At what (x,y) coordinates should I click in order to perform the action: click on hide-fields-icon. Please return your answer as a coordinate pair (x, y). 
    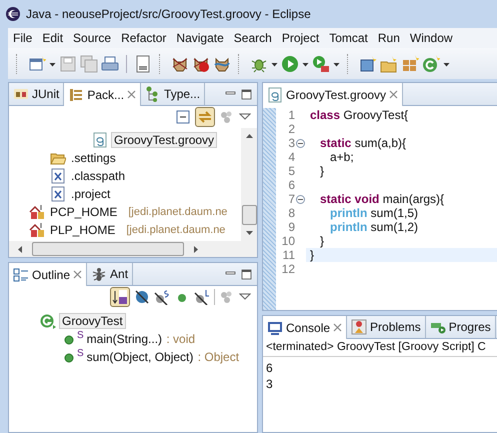
    Looking at the image, I should click on (142, 297).